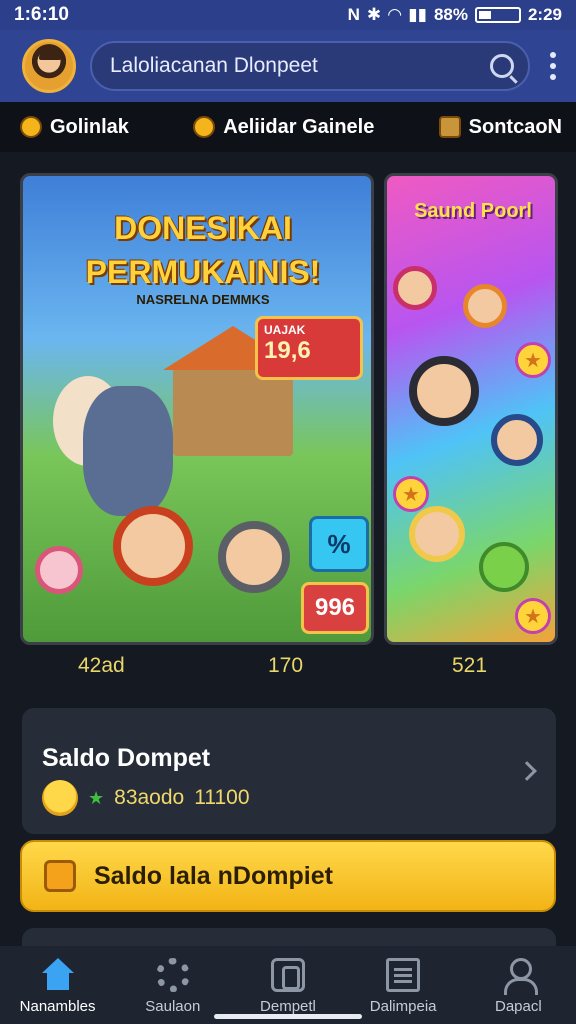 The width and height of the screenshot is (576, 1024). Describe the element at coordinates (353, 14) in the screenshot. I see `nfc-icon: N` at that location.